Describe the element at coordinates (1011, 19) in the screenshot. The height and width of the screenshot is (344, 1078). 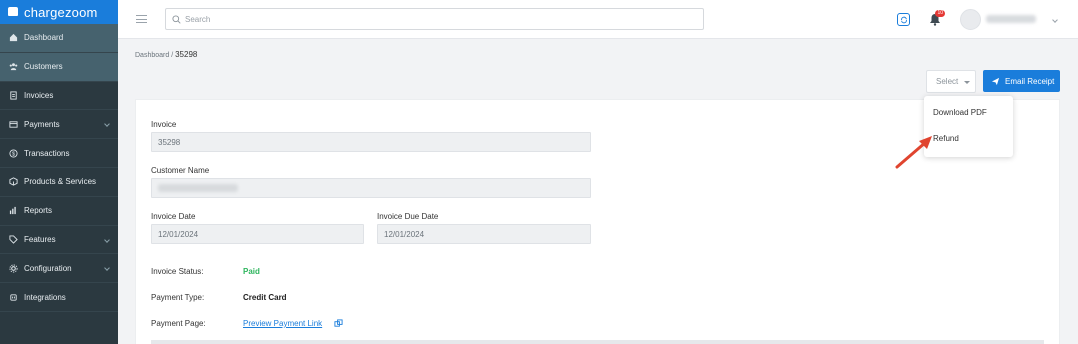
I see `user-name-blurred` at that location.